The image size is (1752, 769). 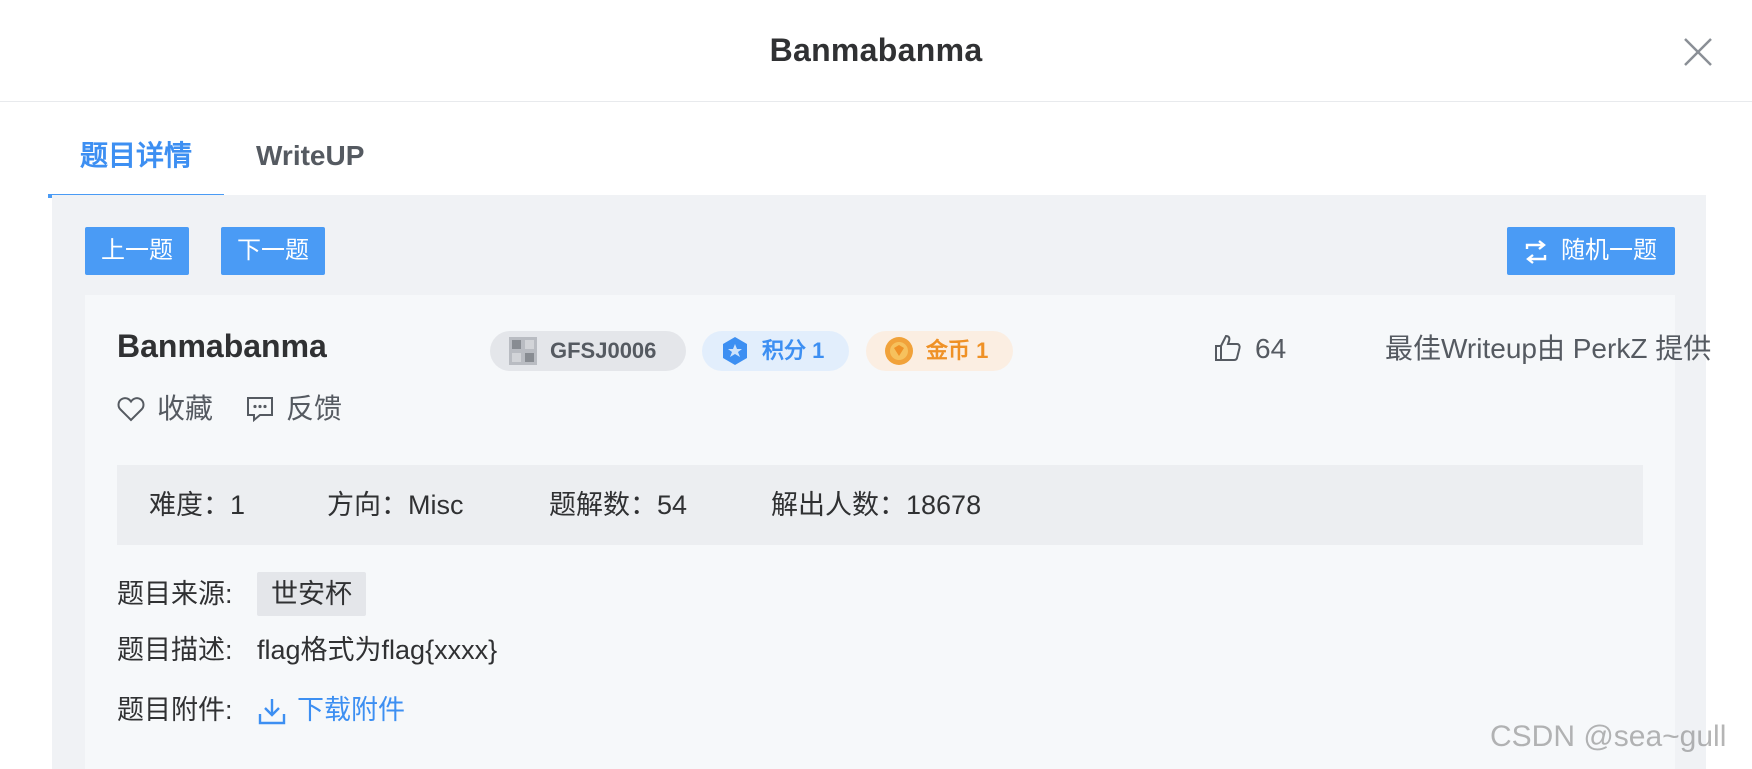 I want to click on description-value: flag格式为flag{xxxx}, so click(x=377, y=650).